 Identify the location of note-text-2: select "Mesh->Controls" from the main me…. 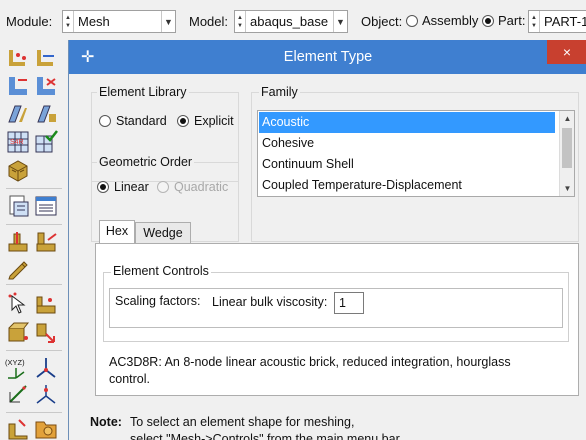
(266, 436).